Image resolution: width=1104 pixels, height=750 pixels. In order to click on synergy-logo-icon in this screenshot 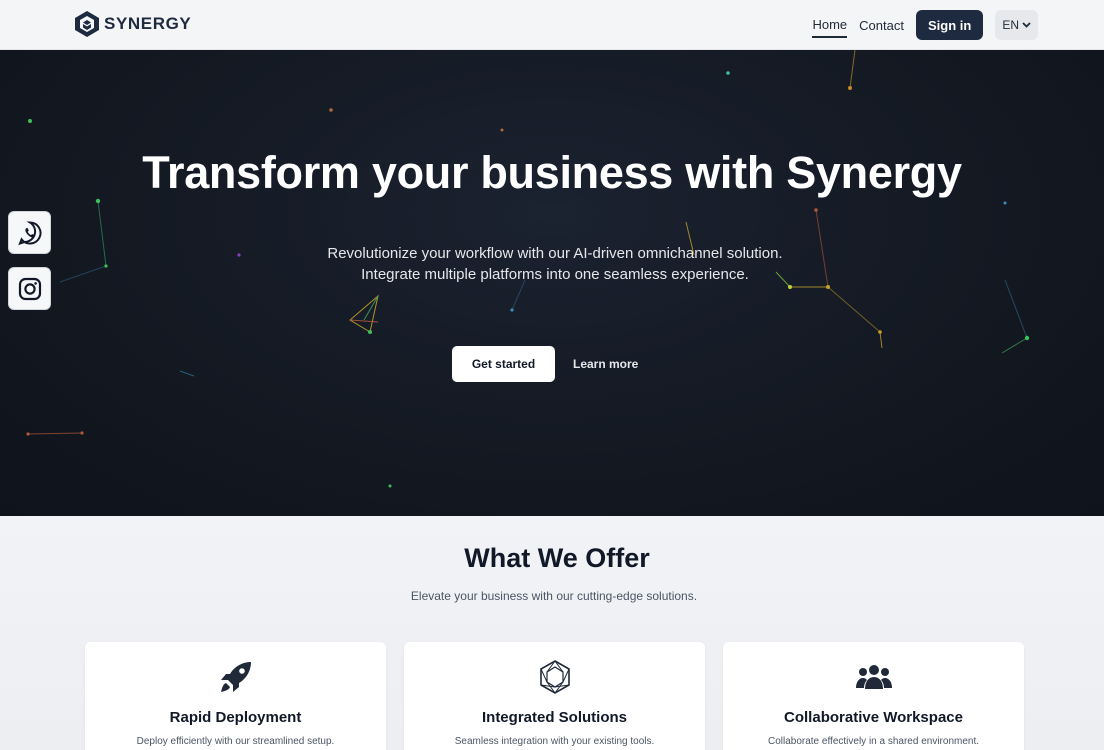, I will do `click(87, 24)`.